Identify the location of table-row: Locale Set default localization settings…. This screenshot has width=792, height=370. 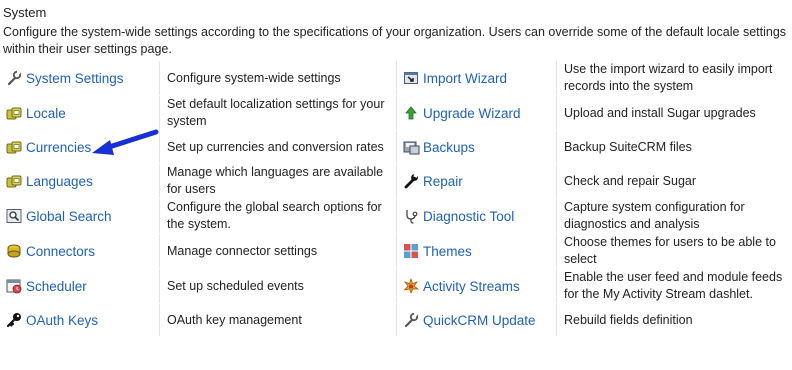
(396, 113).